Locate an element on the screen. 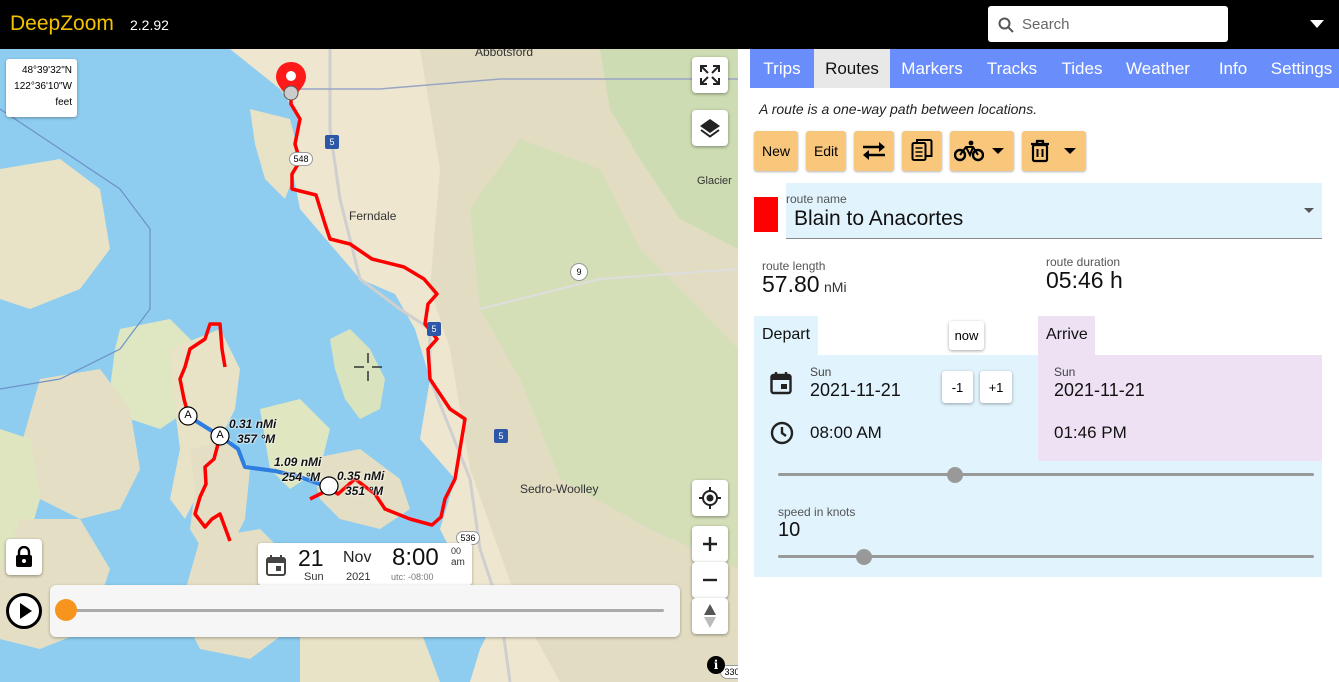 The width and height of the screenshot is (1339, 682). route-name-value: Blain to Anacortes is located at coordinates (879, 218).